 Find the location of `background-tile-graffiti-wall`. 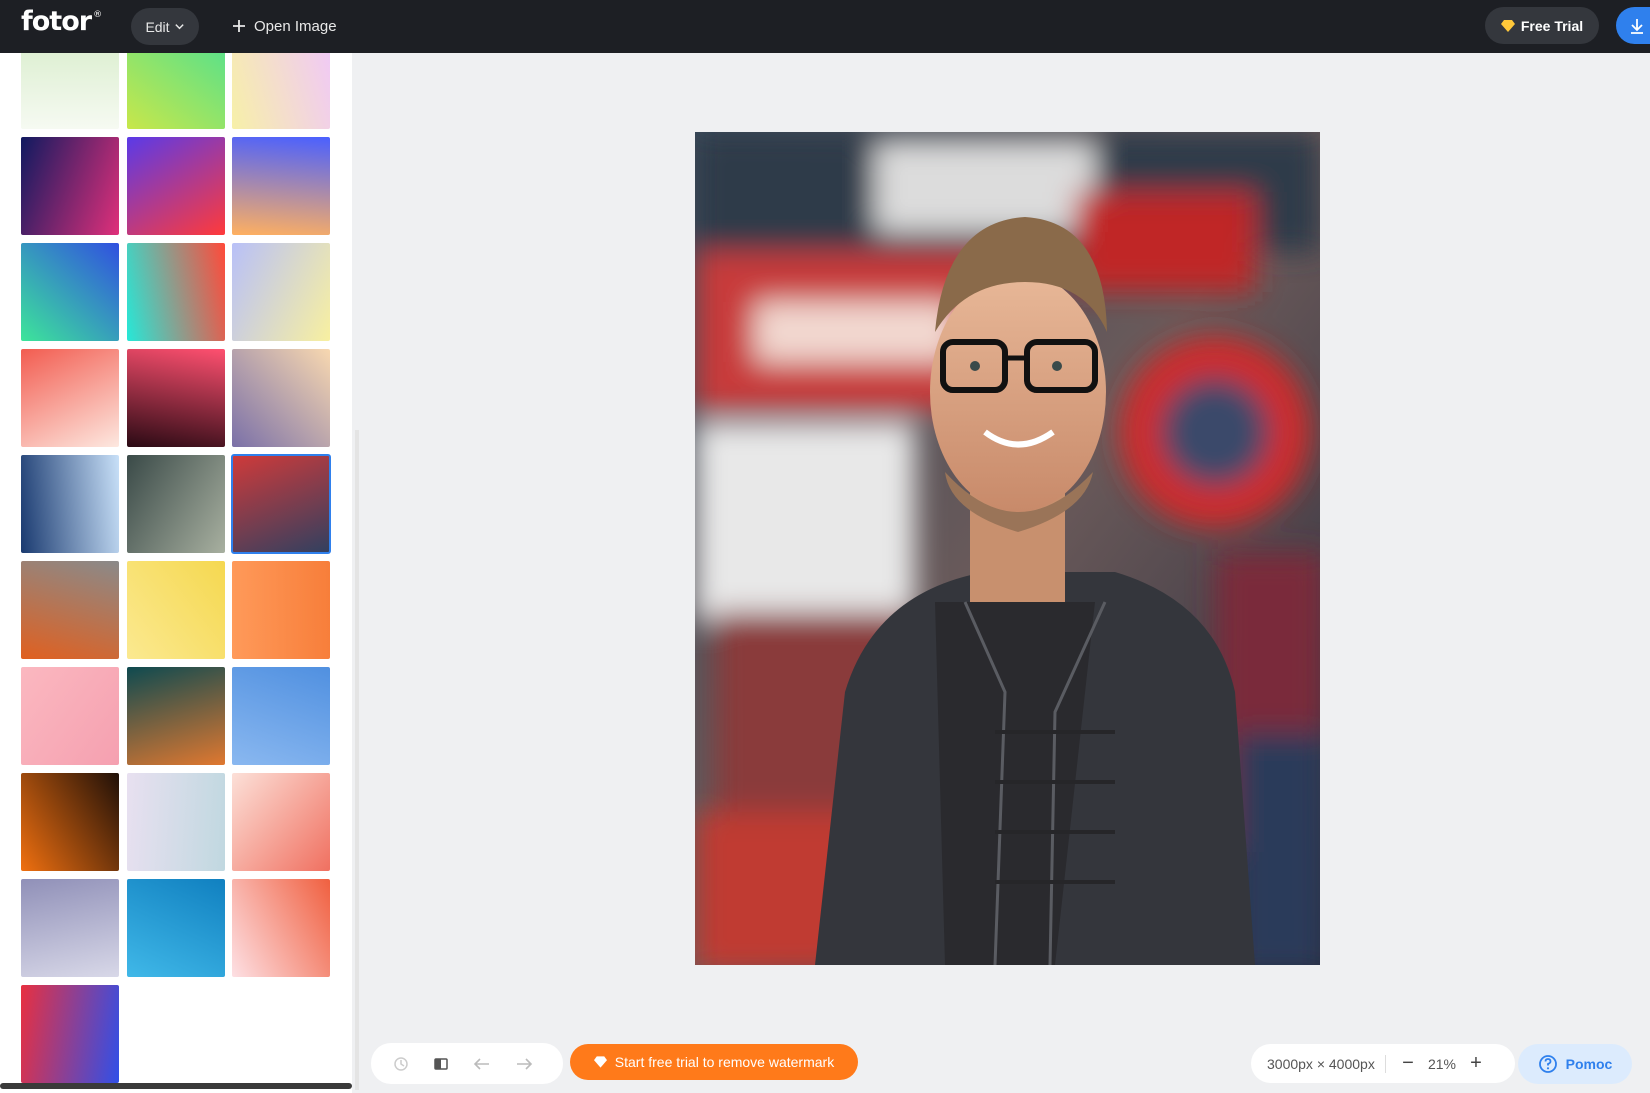

background-tile-graffiti-wall is located at coordinates (176, 504).